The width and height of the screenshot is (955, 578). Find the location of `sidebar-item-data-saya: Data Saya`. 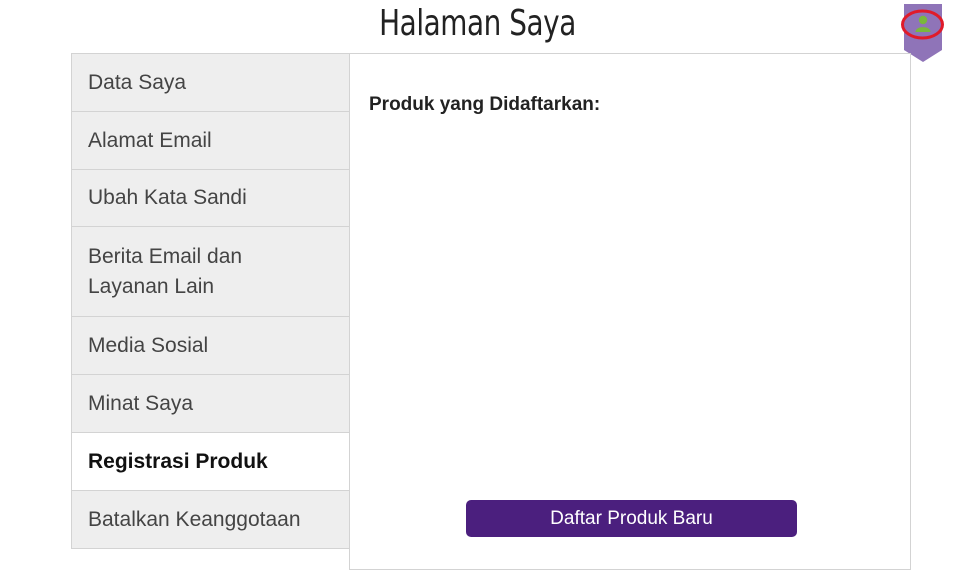

sidebar-item-data-saya: Data Saya is located at coordinates (210, 82).